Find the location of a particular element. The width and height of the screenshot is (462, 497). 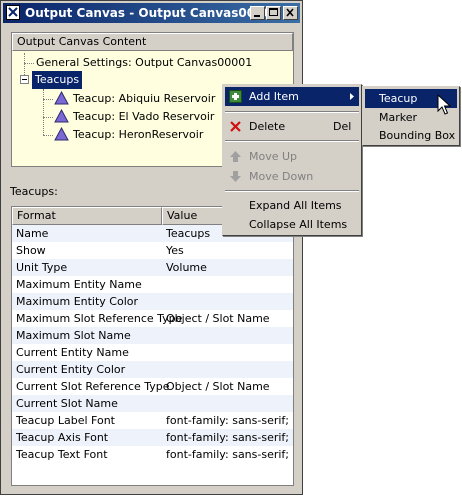

window-title: Output Canvas - Output Canvas00001 is located at coordinates (153, 13).